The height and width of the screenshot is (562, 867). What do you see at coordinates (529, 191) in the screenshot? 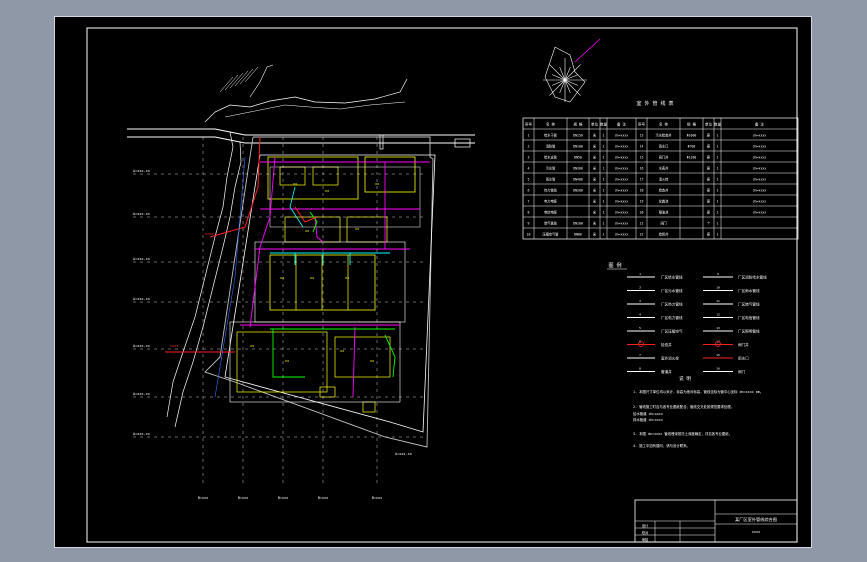
I see `table-cell: 6` at bounding box center [529, 191].